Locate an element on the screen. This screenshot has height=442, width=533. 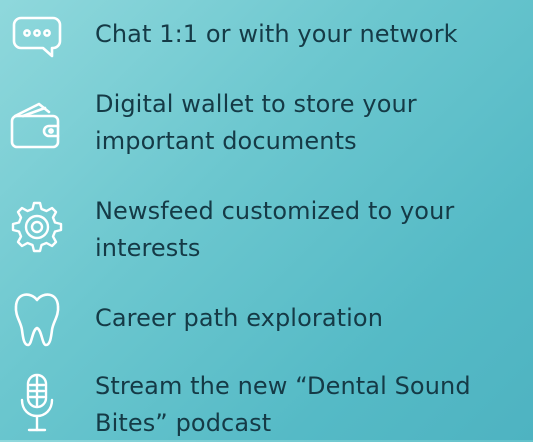
feature-career-line-1: Career path exploration is located at coordinates (239, 318).